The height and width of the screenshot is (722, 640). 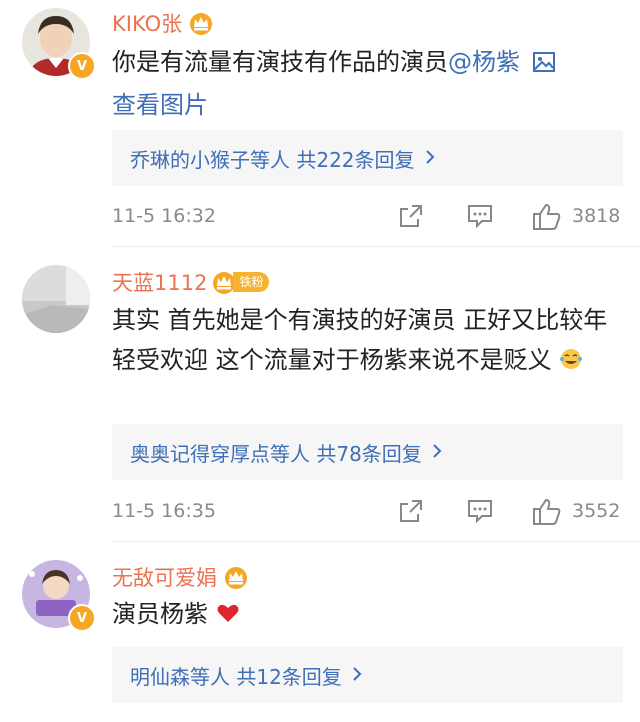 I want to click on like-count: 3818, so click(x=596, y=216).